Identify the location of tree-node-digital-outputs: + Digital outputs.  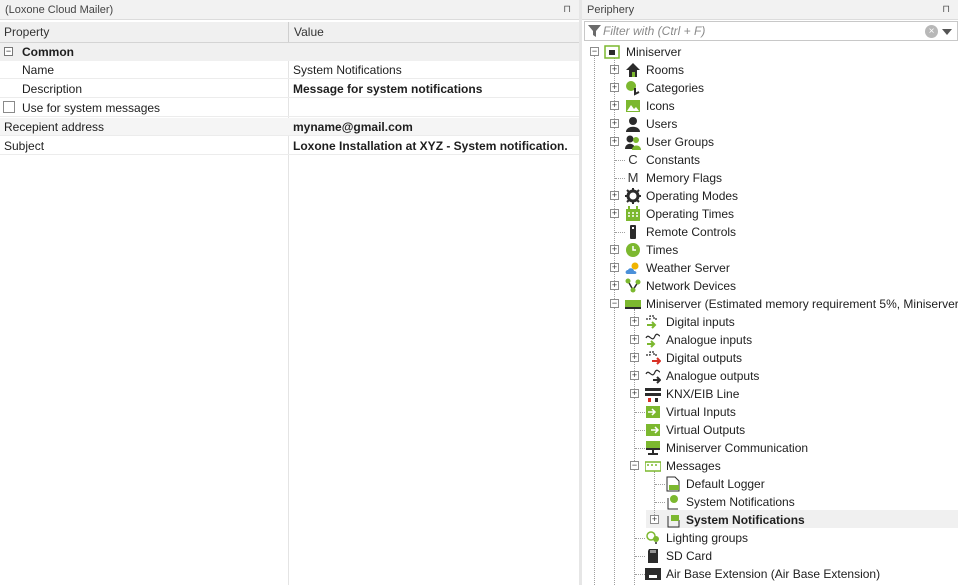
(770, 358).